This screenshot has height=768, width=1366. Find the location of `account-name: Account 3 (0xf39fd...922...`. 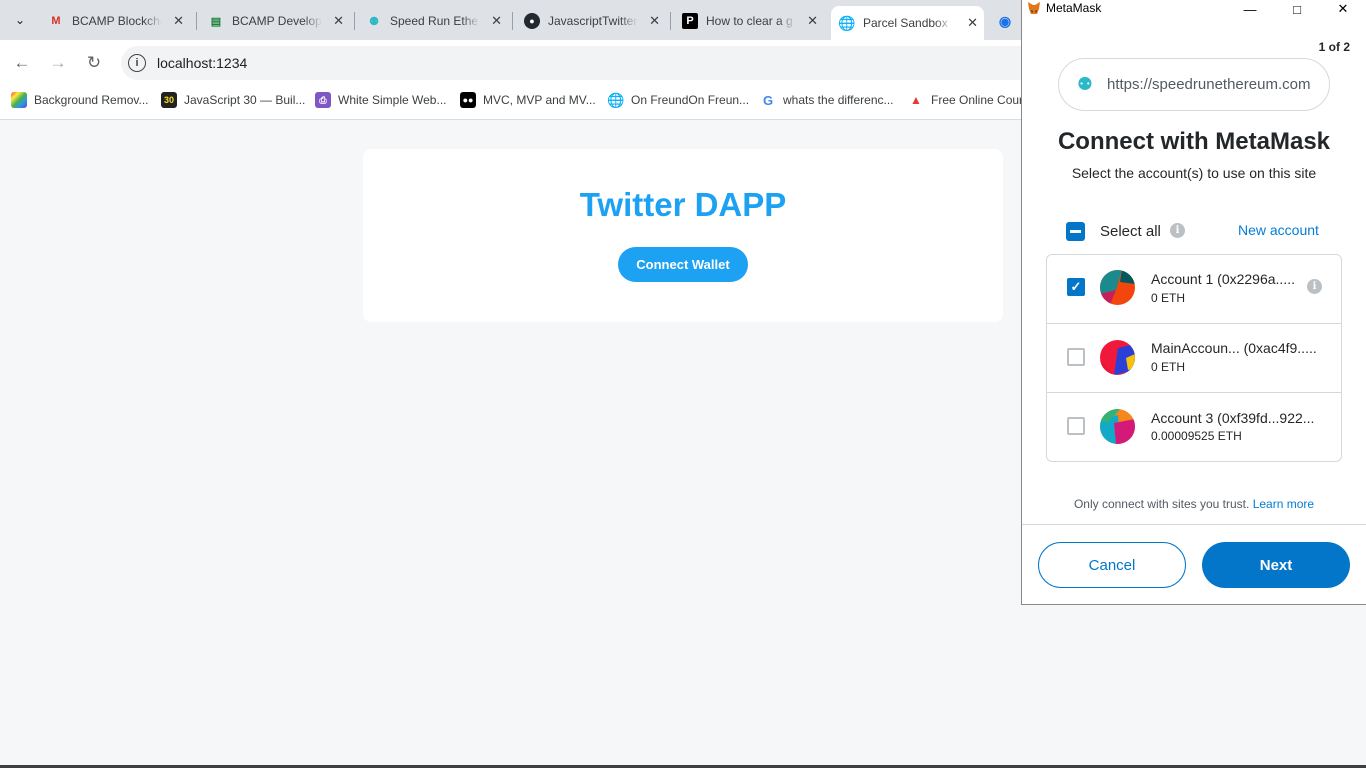

account-name: Account 3 (0xf39fd...922... is located at coordinates (1233, 418).